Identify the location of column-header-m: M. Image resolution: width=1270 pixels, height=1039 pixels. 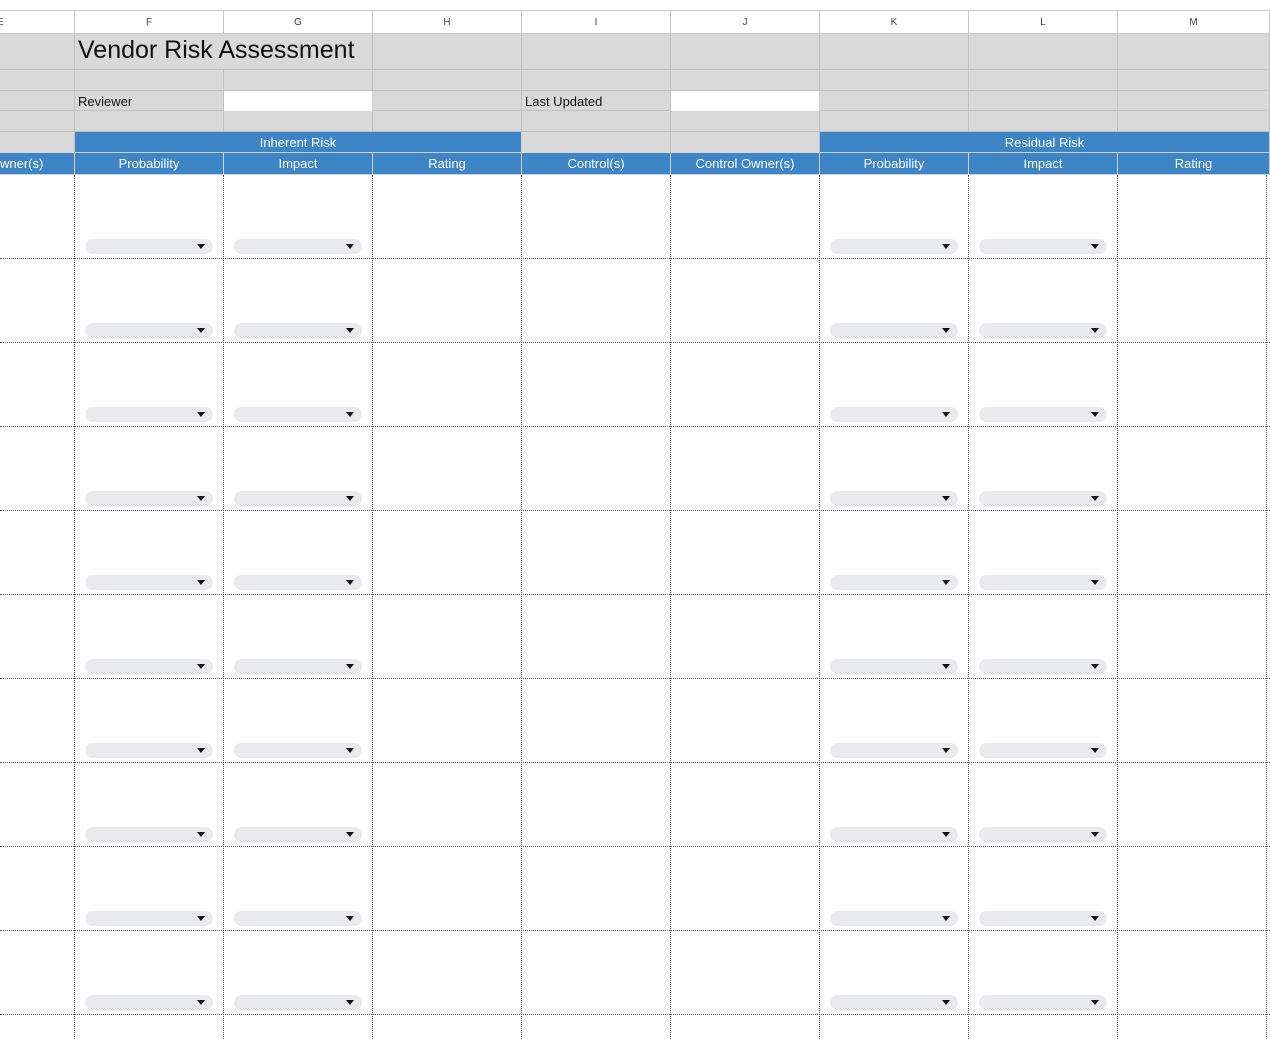
(1194, 22).